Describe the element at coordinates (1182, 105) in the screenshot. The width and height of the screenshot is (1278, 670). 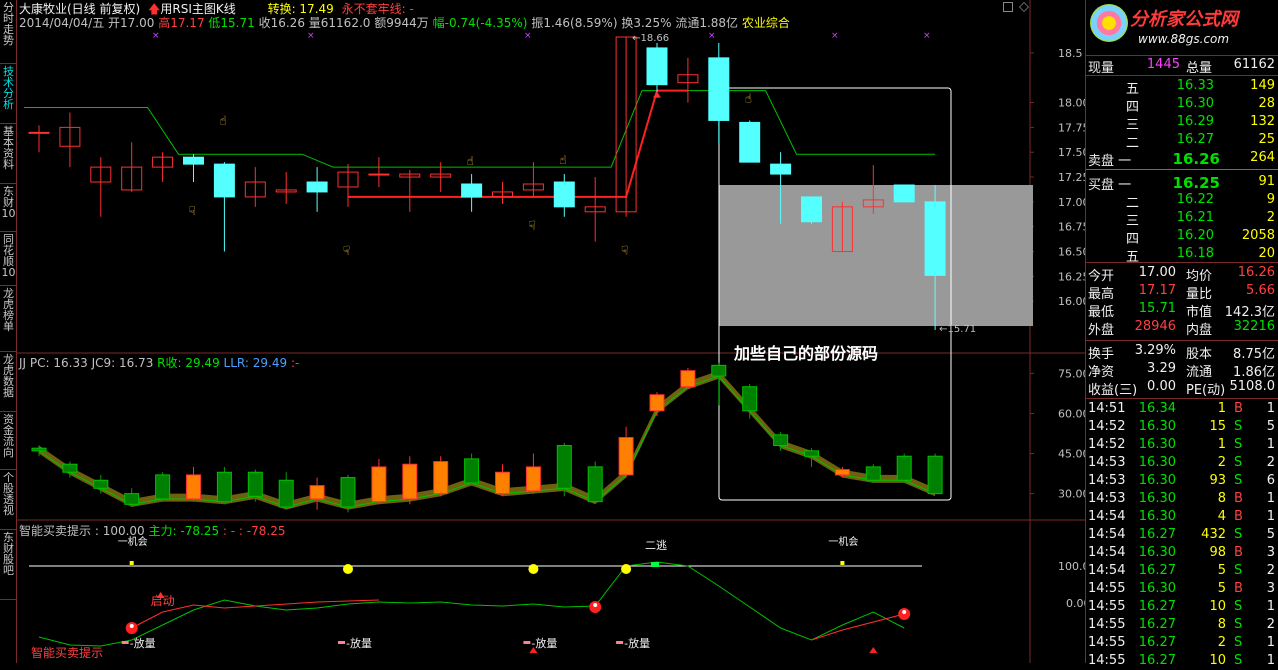
I see `ask-row: 四 16.30 28` at that location.